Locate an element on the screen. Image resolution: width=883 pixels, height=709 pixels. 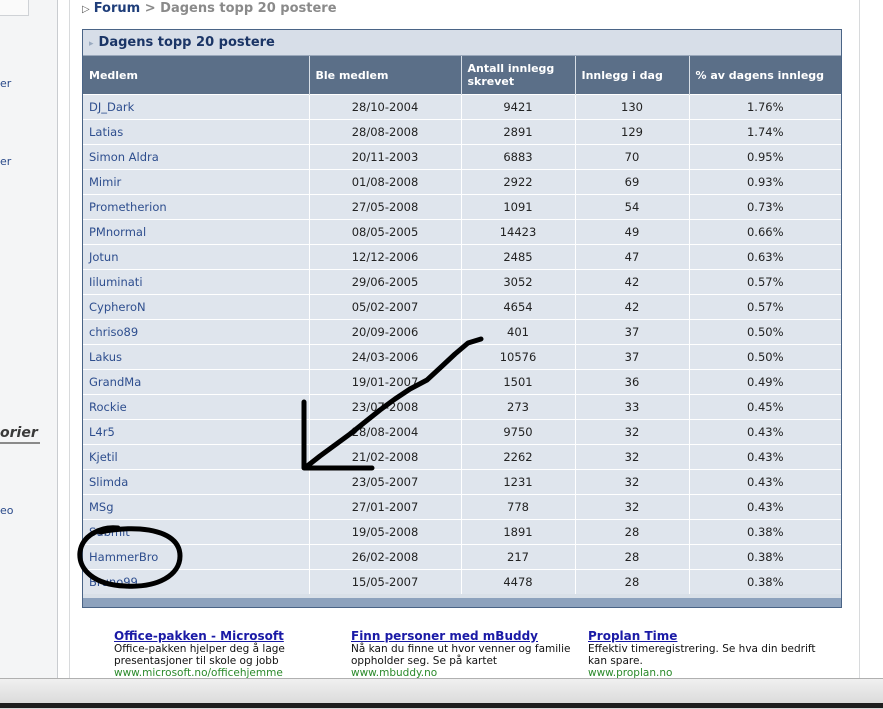
member-name-link: Lakus is located at coordinates (196, 357).